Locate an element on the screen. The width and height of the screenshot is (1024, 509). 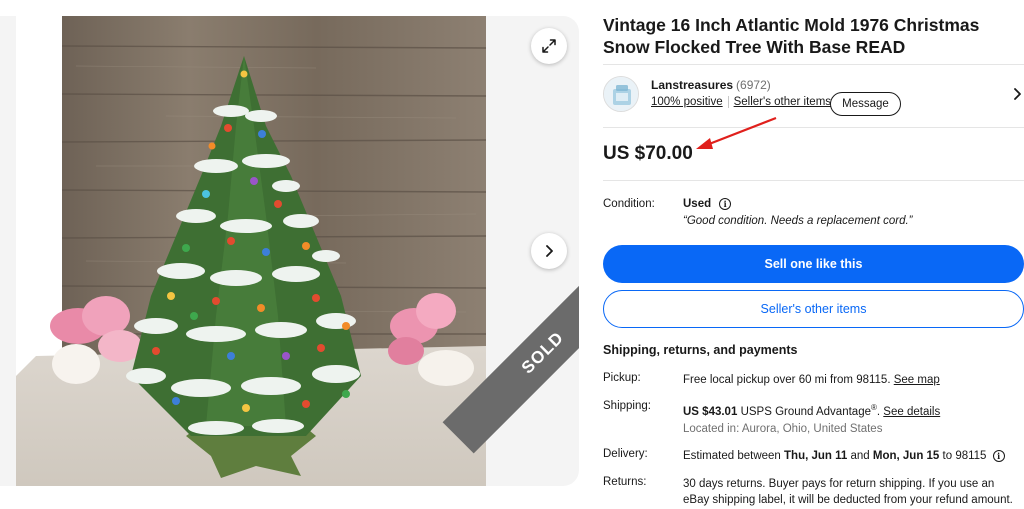
item-location: Located in: Aurora, Ohio, United States is located at coordinates (783, 429).